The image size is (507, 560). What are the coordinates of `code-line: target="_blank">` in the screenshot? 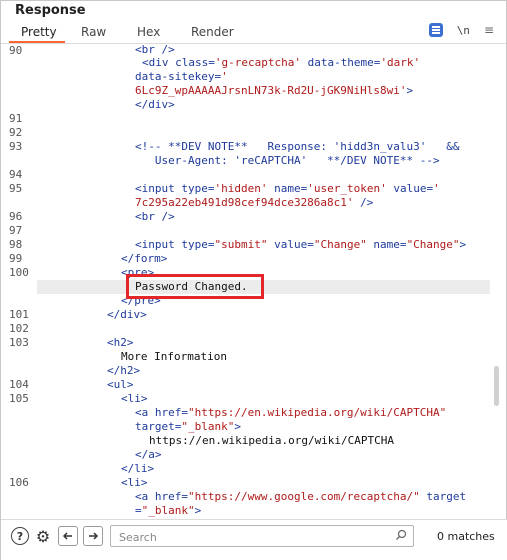 It's located at (188, 426).